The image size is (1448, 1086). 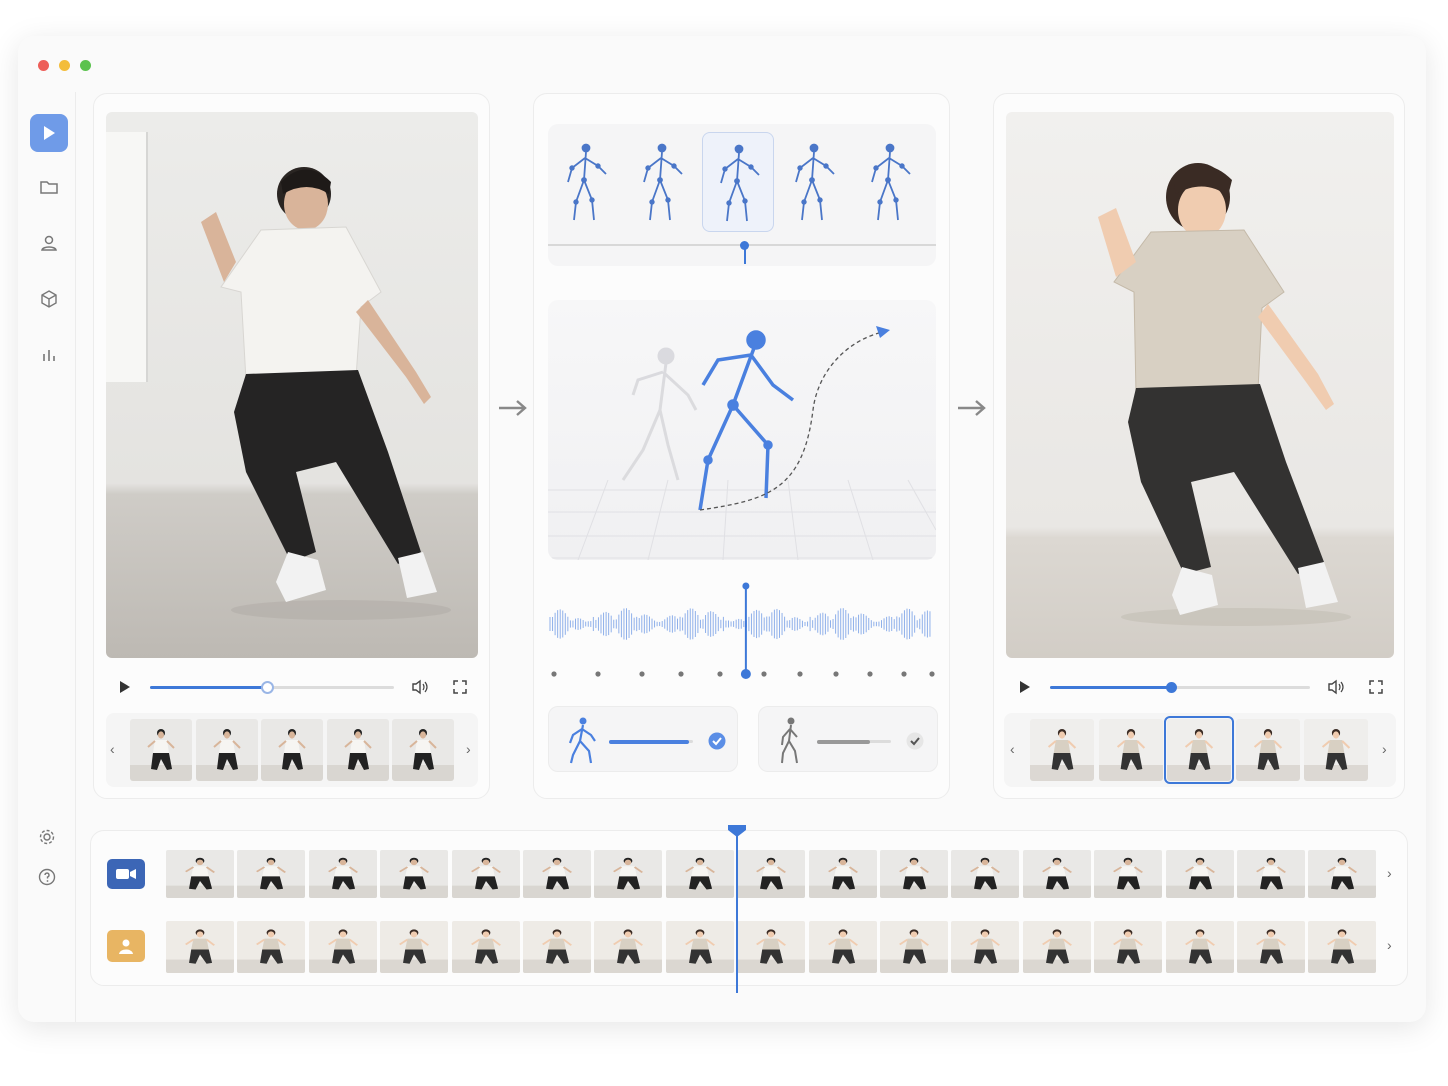 What do you see at coordinates (1180, 687) in the screenshot?
I see `output-progress-slider` at bounding box center [1180, 687].